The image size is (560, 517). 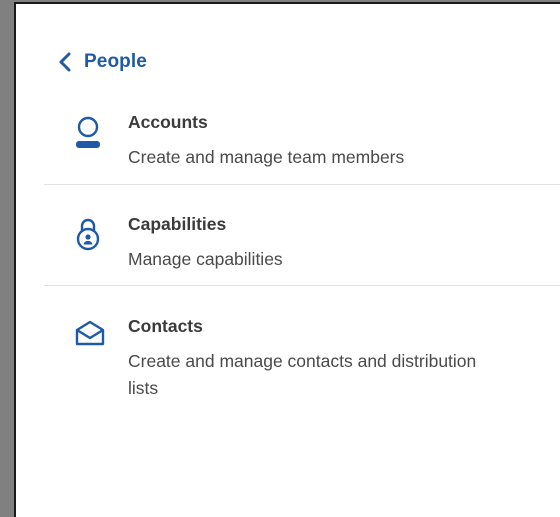 I want to click on menu-item-capabilities: Capabilities Manage capabilities, so click(x=296, y=249).